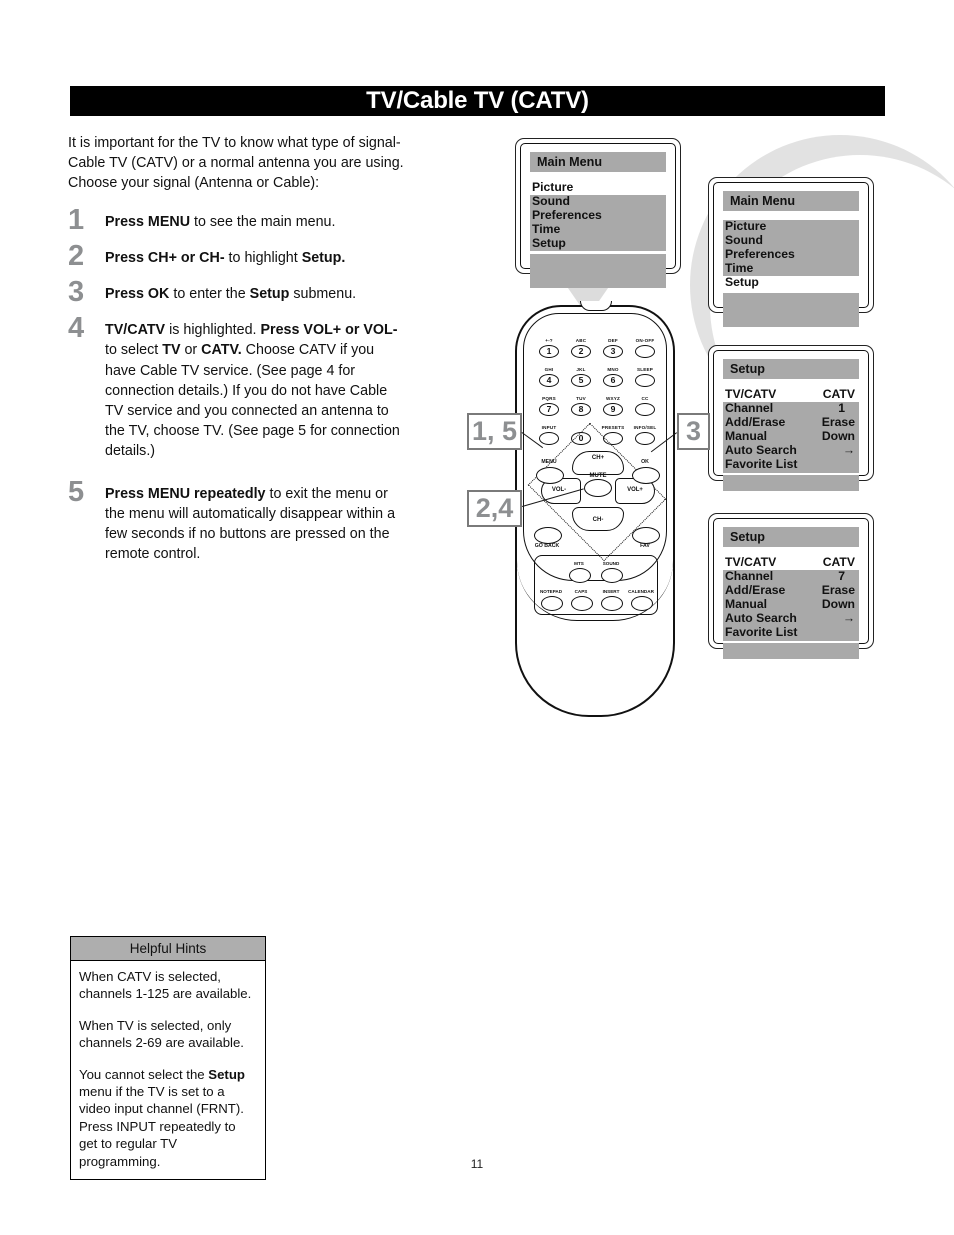  Describe the element at coordinates (646, 535) in the screenshot. I see `fav-button` at that location.